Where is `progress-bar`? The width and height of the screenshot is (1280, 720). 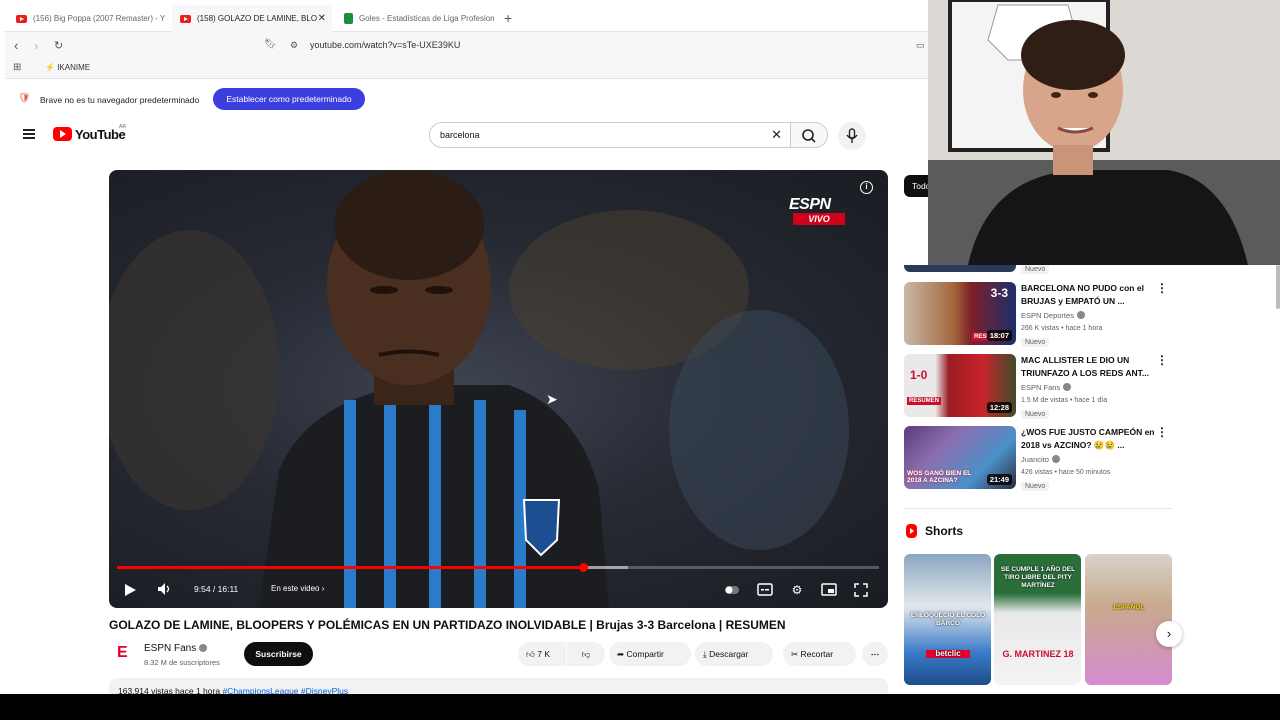
progress-bar is located at coordinates (498, 567).